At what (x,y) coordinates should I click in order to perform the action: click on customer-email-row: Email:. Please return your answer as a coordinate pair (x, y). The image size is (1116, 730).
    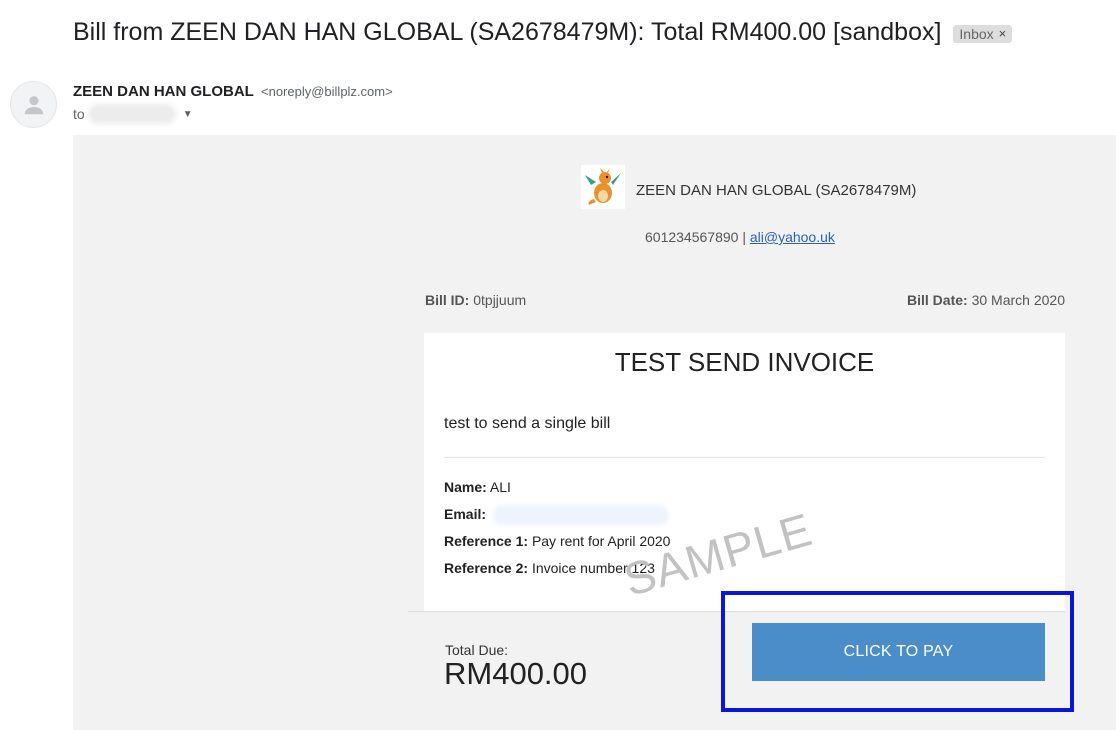
    Looking at the image, I should click on (555, 514).